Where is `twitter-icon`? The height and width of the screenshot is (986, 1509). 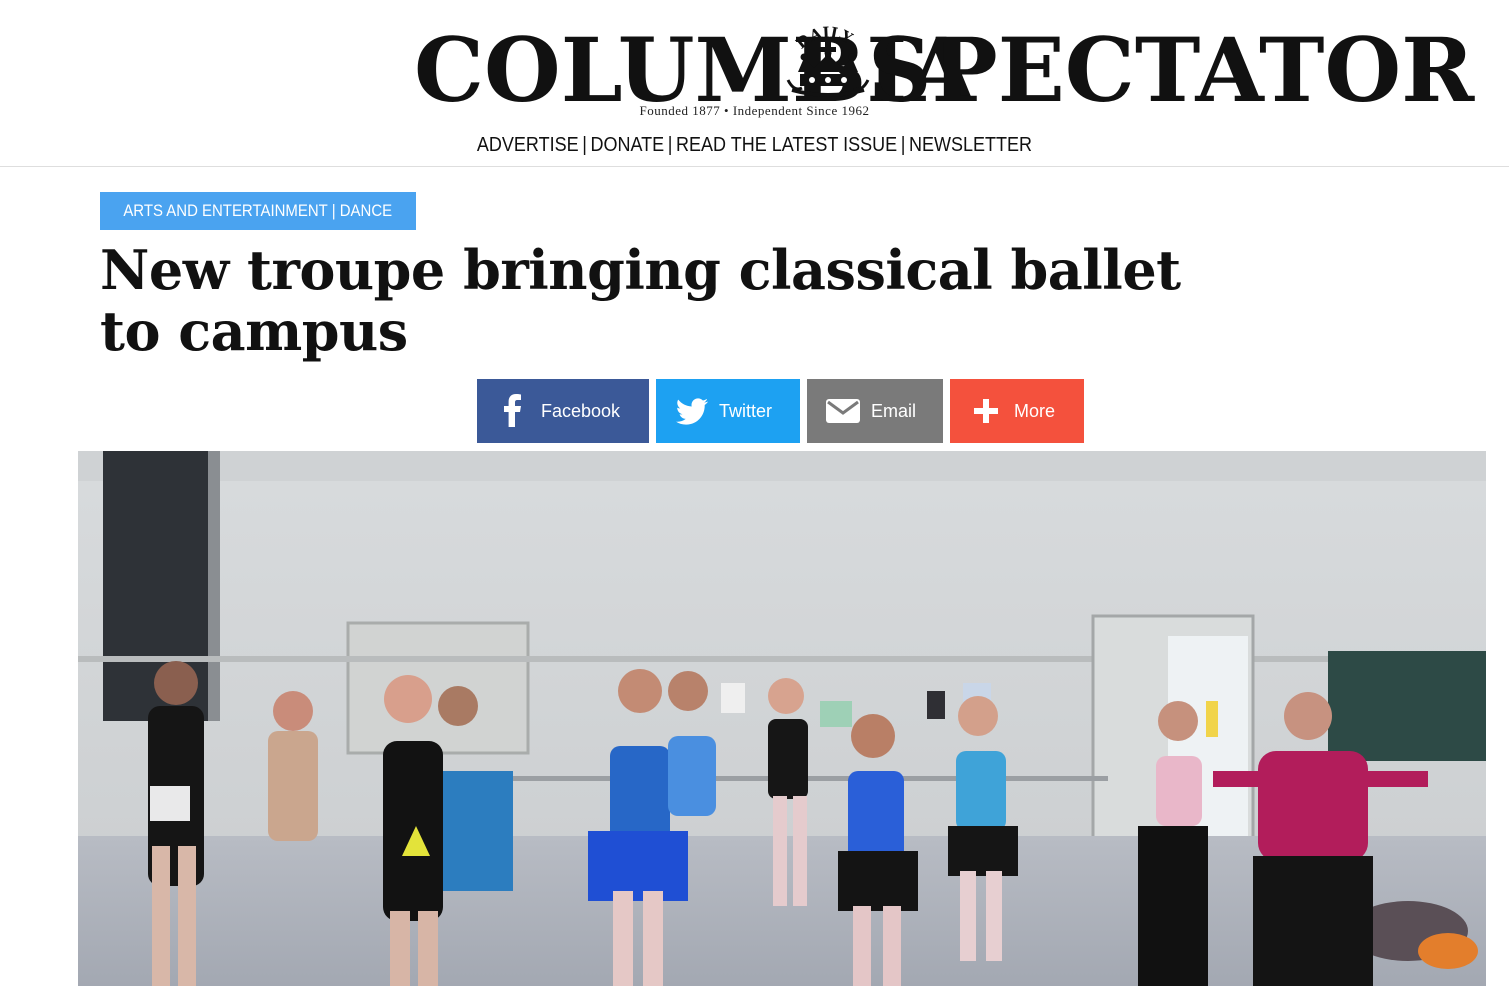 twitter-icon is located at coordinates (691, 411).